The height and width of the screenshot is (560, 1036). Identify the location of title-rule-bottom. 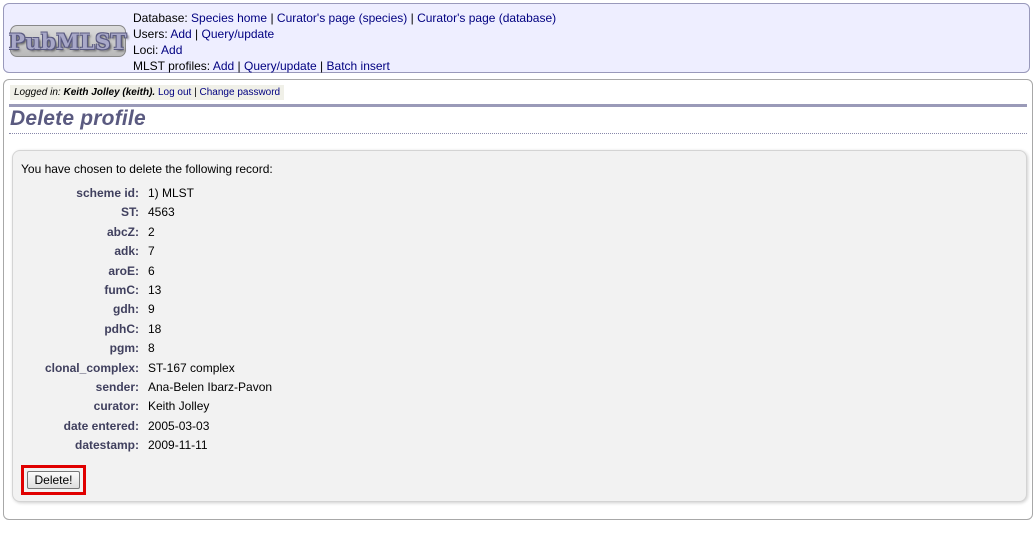
(518, 133).